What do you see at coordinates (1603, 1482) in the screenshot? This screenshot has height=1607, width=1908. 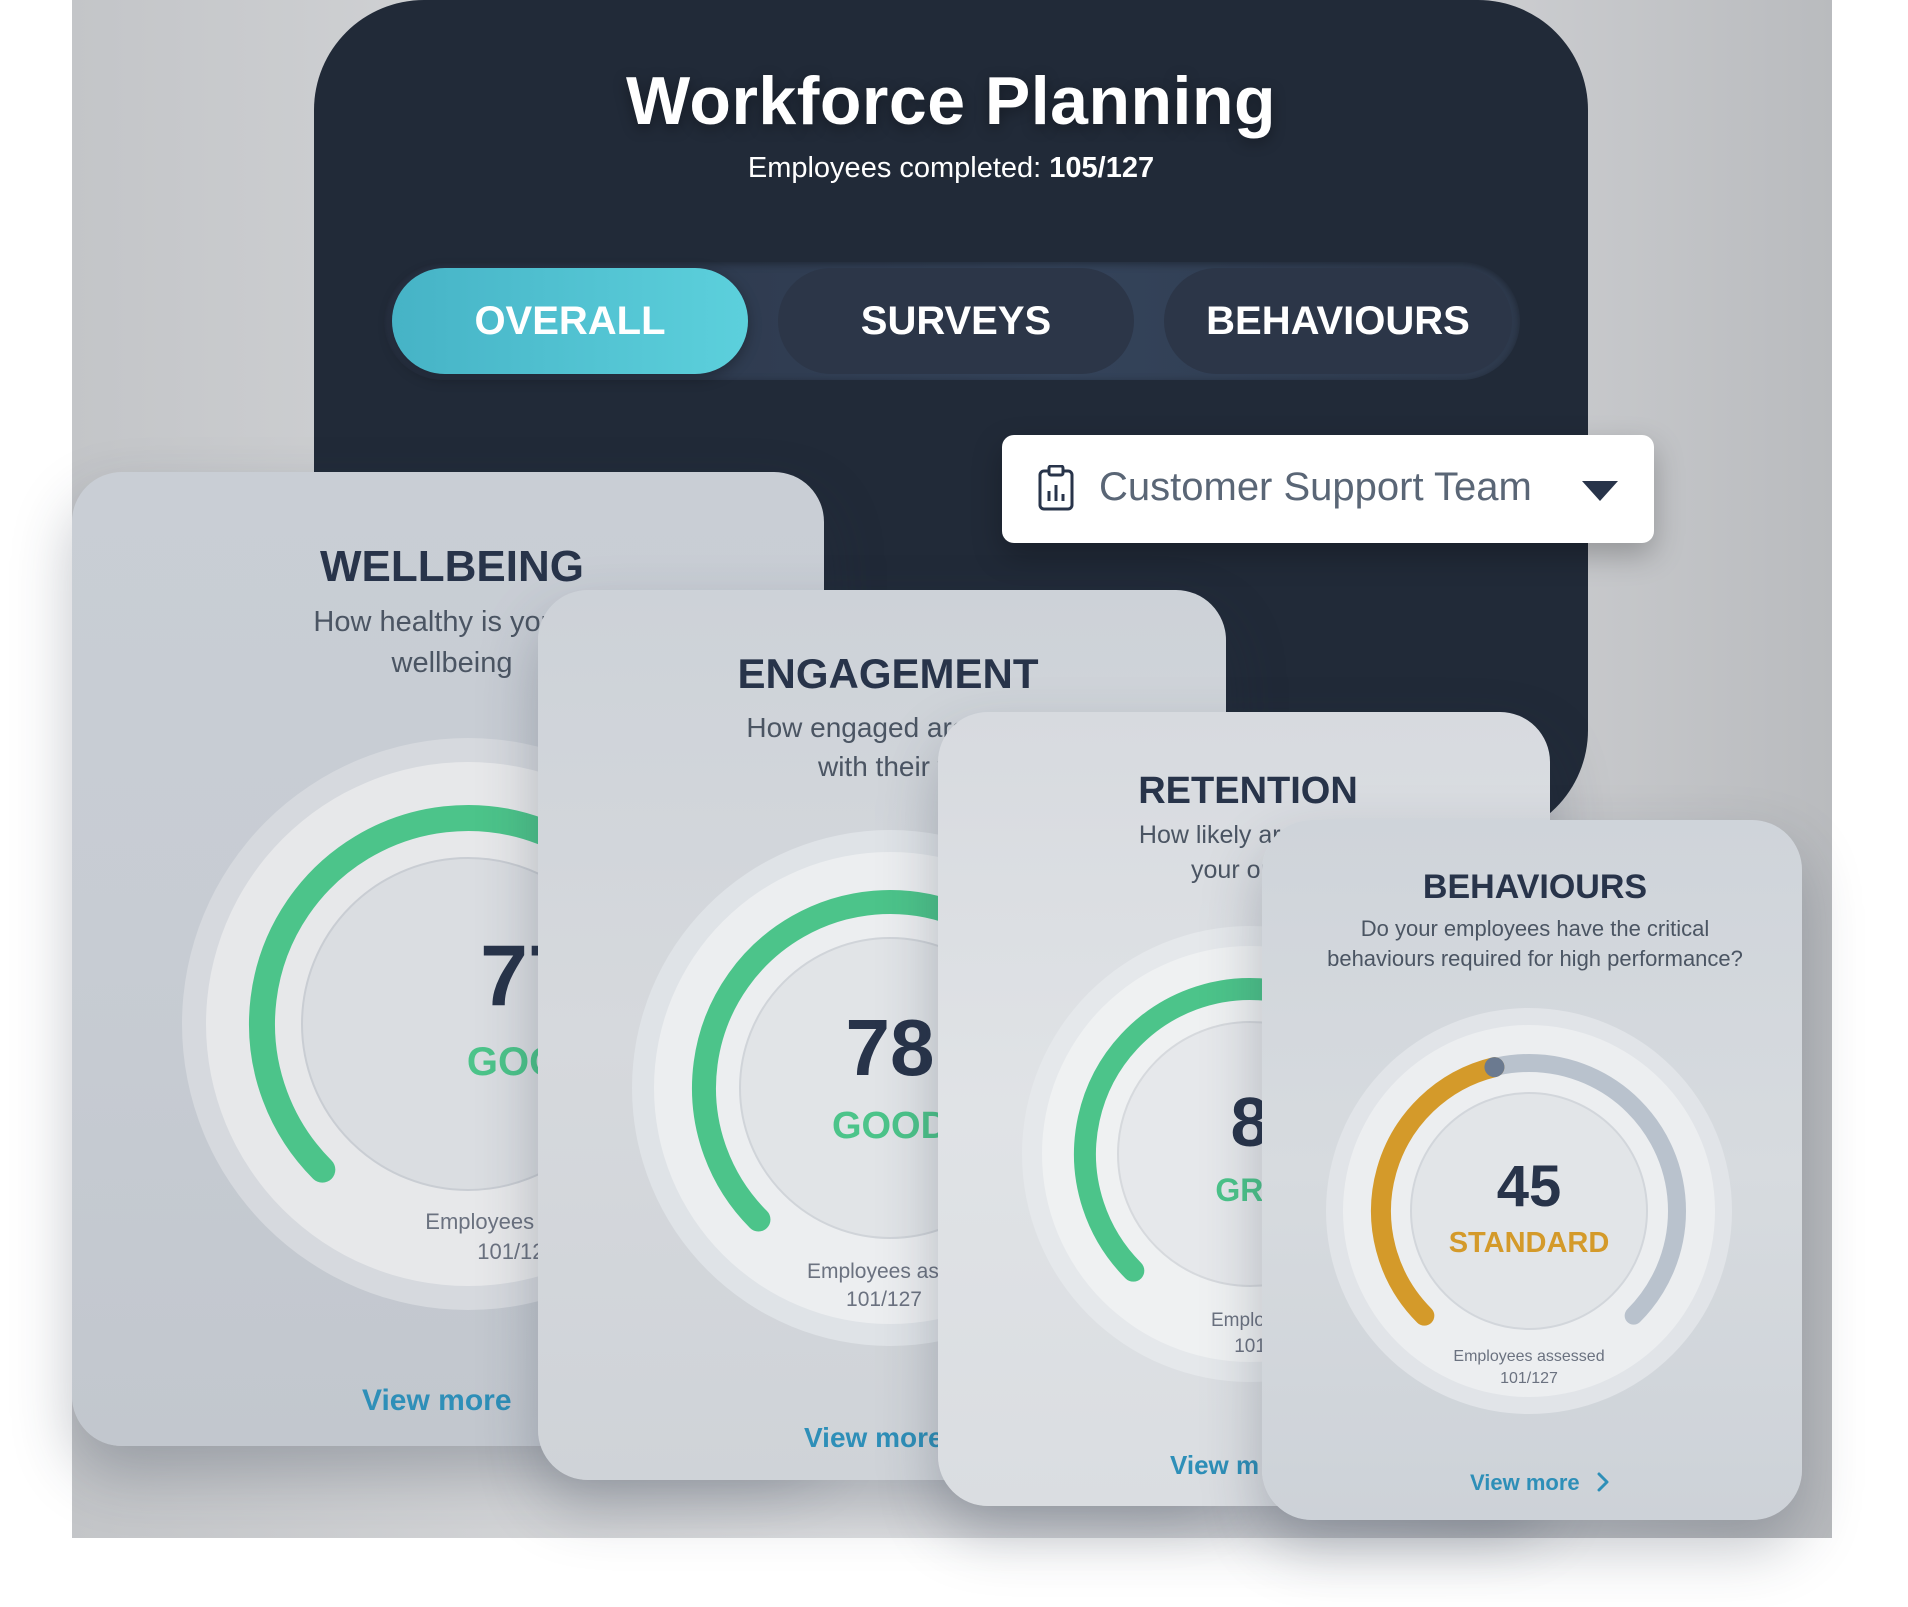 I see `chevron-right-icon` at bounding box center [1603, 1482].